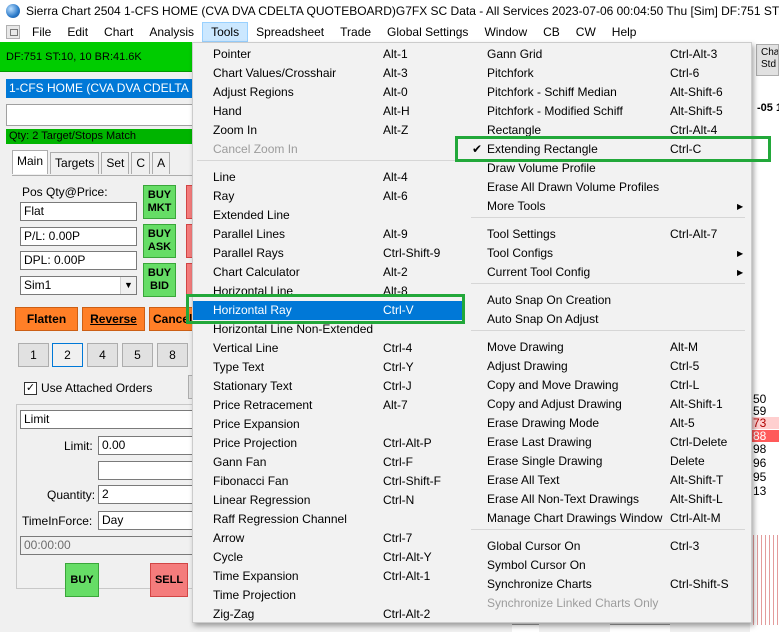 The height and width of the screenshot is (632, 779). I want to click on tab-main: Main, so click(30, 162).